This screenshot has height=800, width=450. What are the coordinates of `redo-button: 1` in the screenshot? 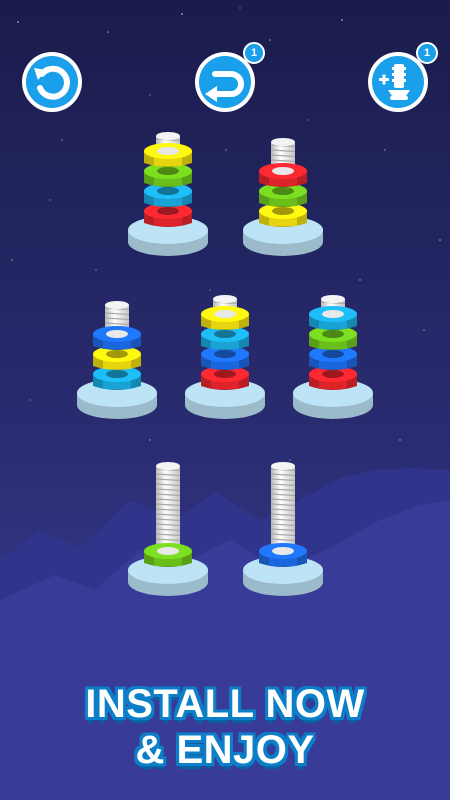 It's located at (229, 78).